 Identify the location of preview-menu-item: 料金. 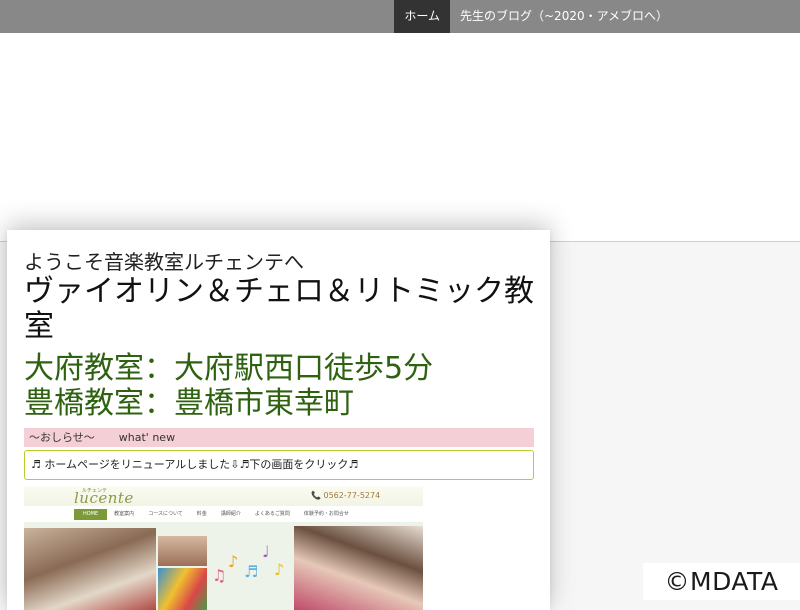
(201, 514).